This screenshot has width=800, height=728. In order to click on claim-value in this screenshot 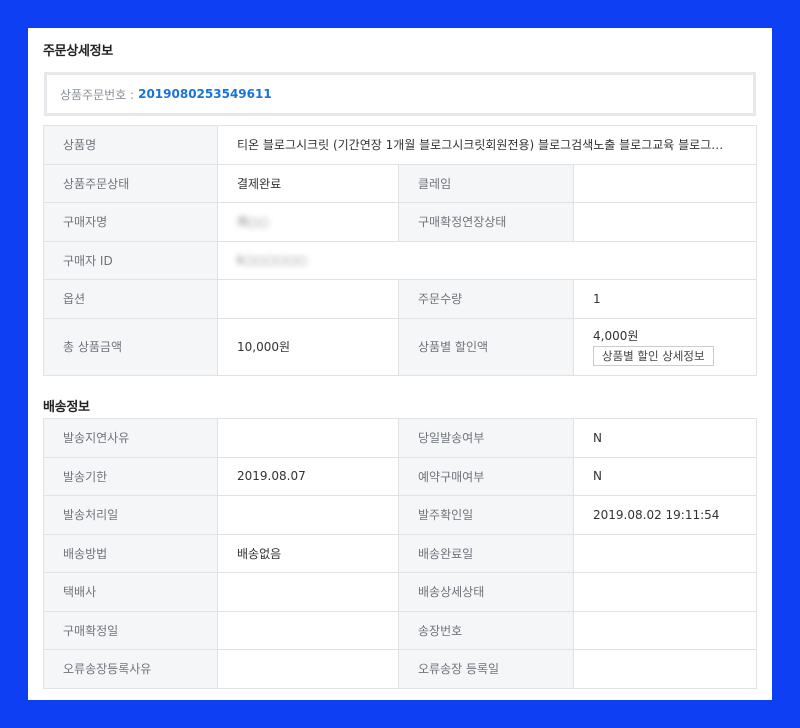, I will do `click(665, 183)`.